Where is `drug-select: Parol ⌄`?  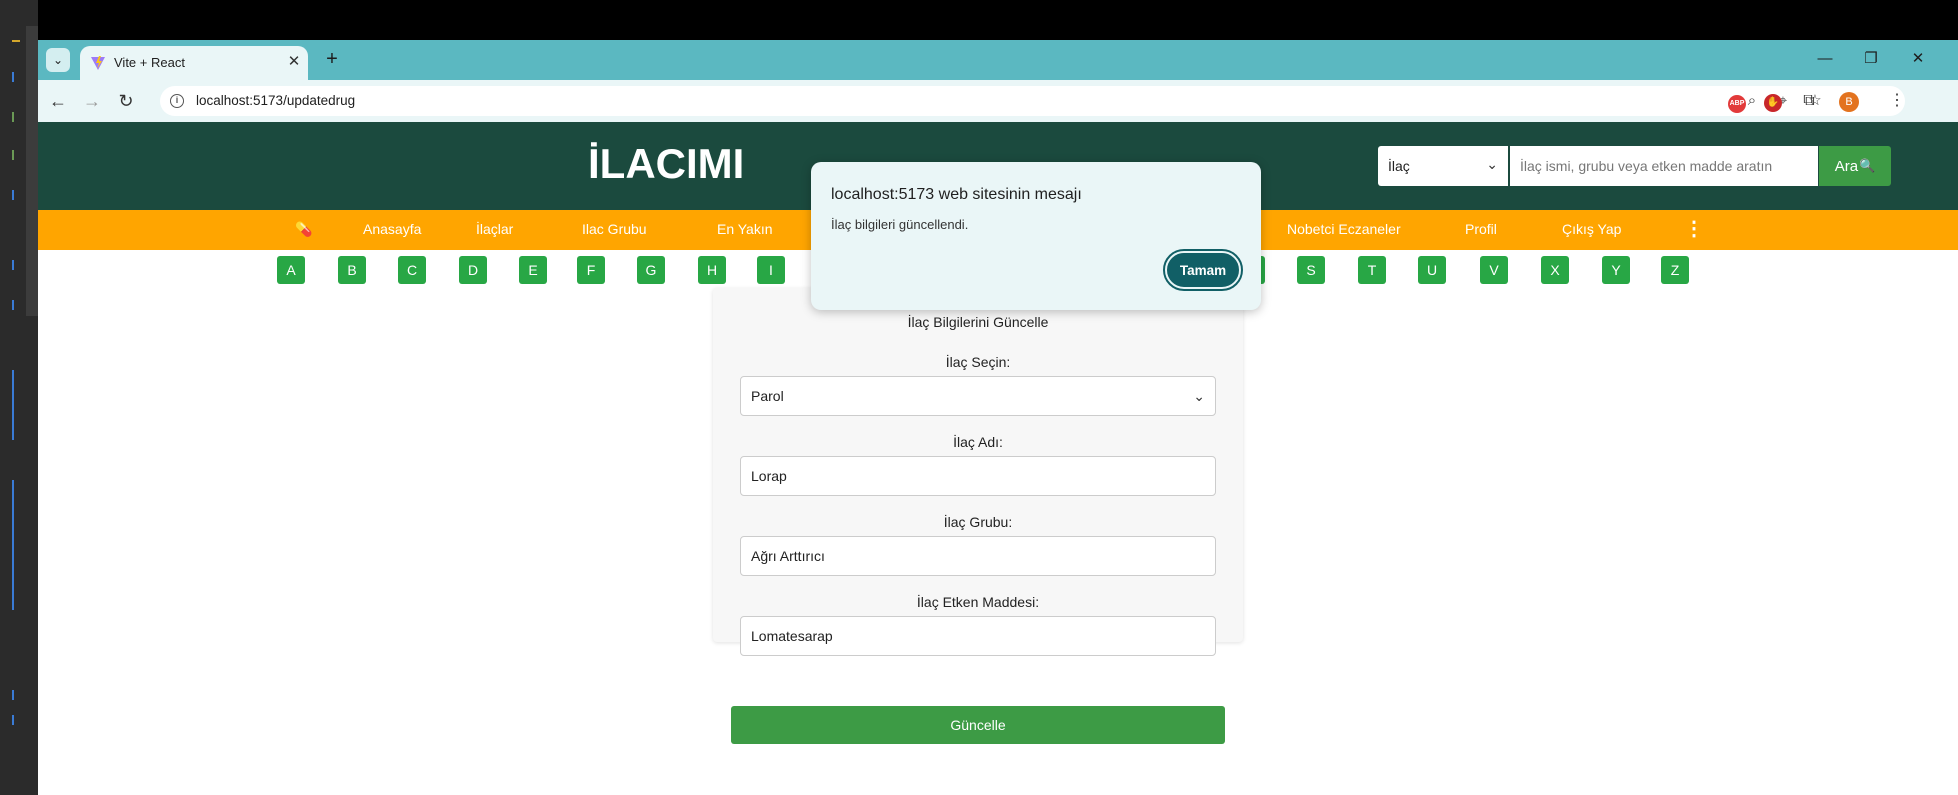 drug-select: Parol ⌄ is located at coordinates (978, 396).